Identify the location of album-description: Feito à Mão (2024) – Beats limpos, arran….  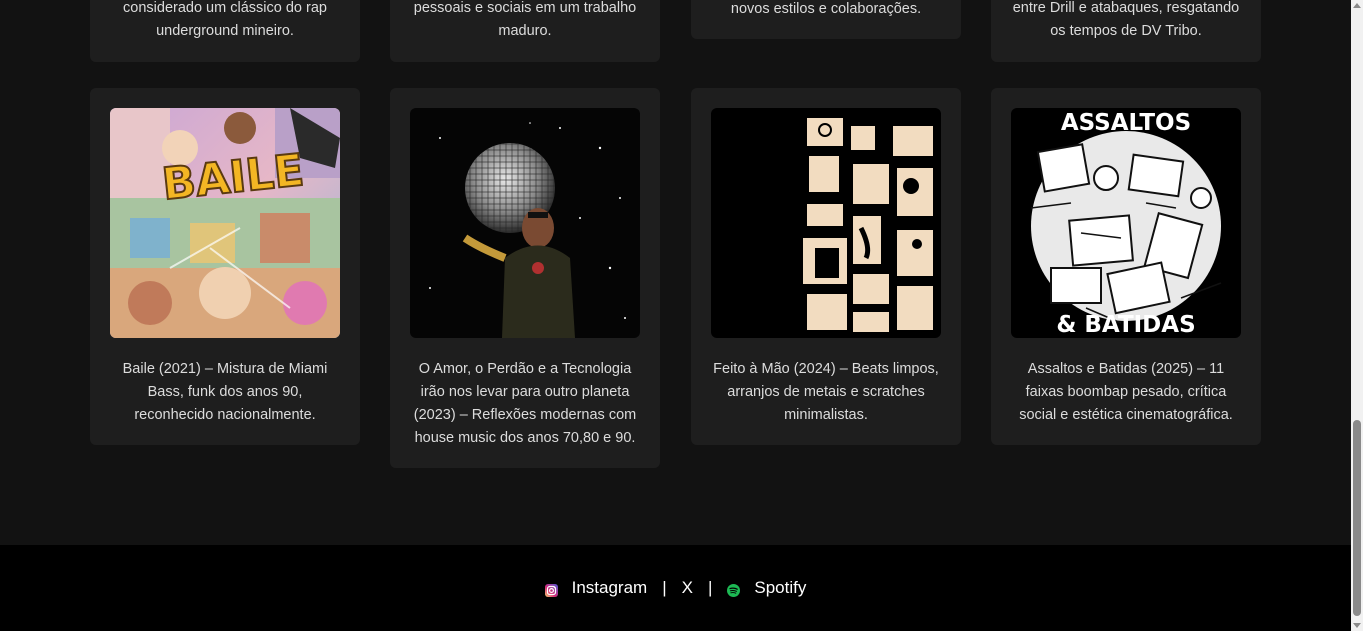
(826, 392).